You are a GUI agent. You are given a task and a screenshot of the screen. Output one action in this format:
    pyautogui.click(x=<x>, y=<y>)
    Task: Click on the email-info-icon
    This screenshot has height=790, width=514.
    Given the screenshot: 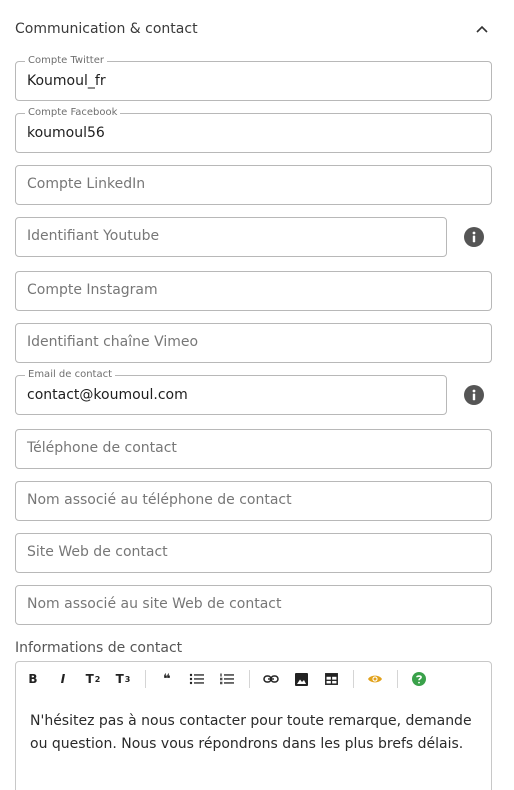 What is the action you would take?
    pyautogui.click(x=474, y=395)
    